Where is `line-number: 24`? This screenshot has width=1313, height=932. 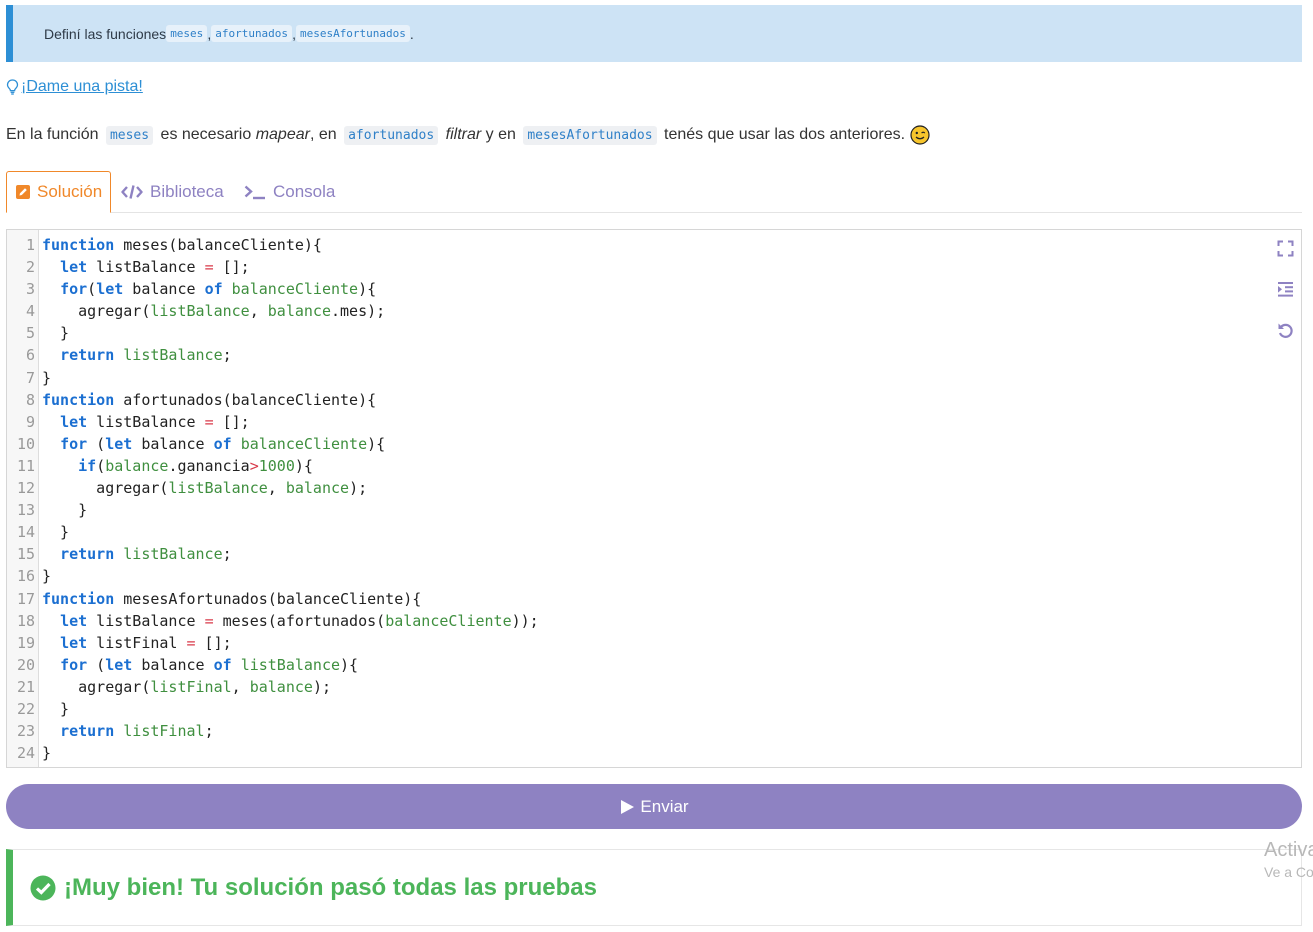
line-number: 24 is located at coordinates (25, 753).